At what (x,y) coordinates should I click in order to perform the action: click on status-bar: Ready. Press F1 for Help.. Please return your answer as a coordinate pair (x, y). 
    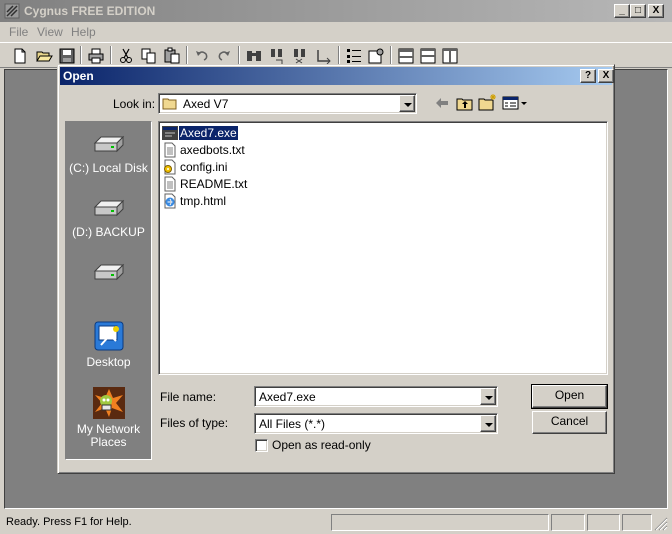
    Looking at the image, I should click on (336, 522).